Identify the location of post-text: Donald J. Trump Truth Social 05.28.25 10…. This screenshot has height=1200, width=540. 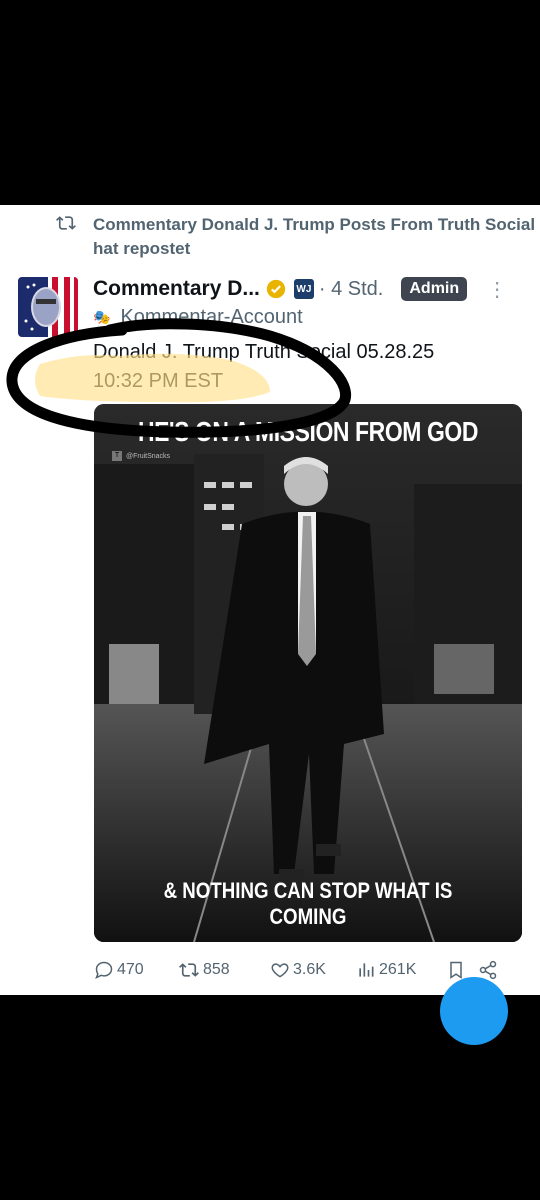
(303, 367).